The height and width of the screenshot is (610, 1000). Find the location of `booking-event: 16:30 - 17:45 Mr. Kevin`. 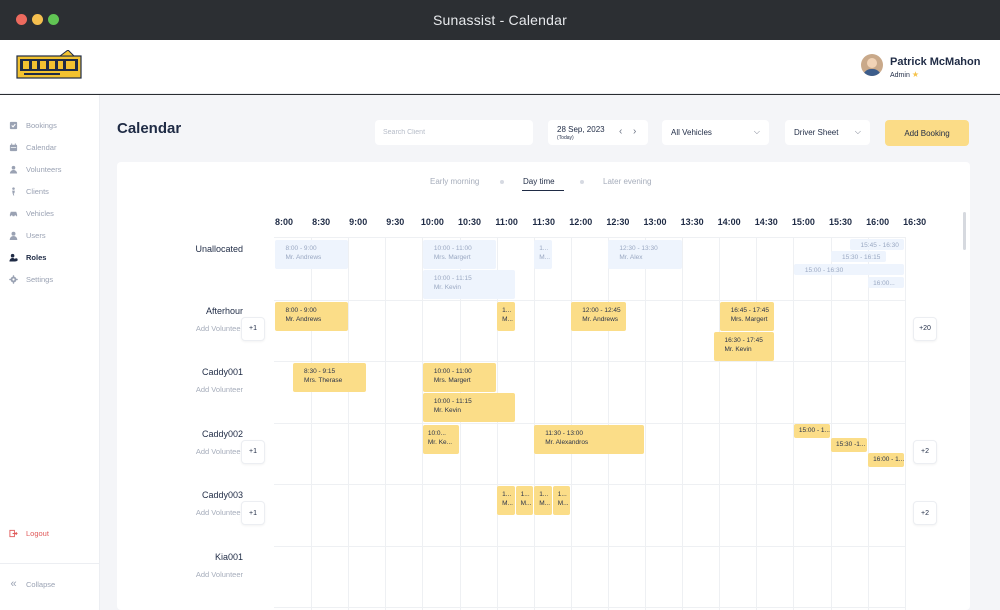

booking-event: 16:30 - 17:45 Mr. Kevin is located at coordinates (744, 346).